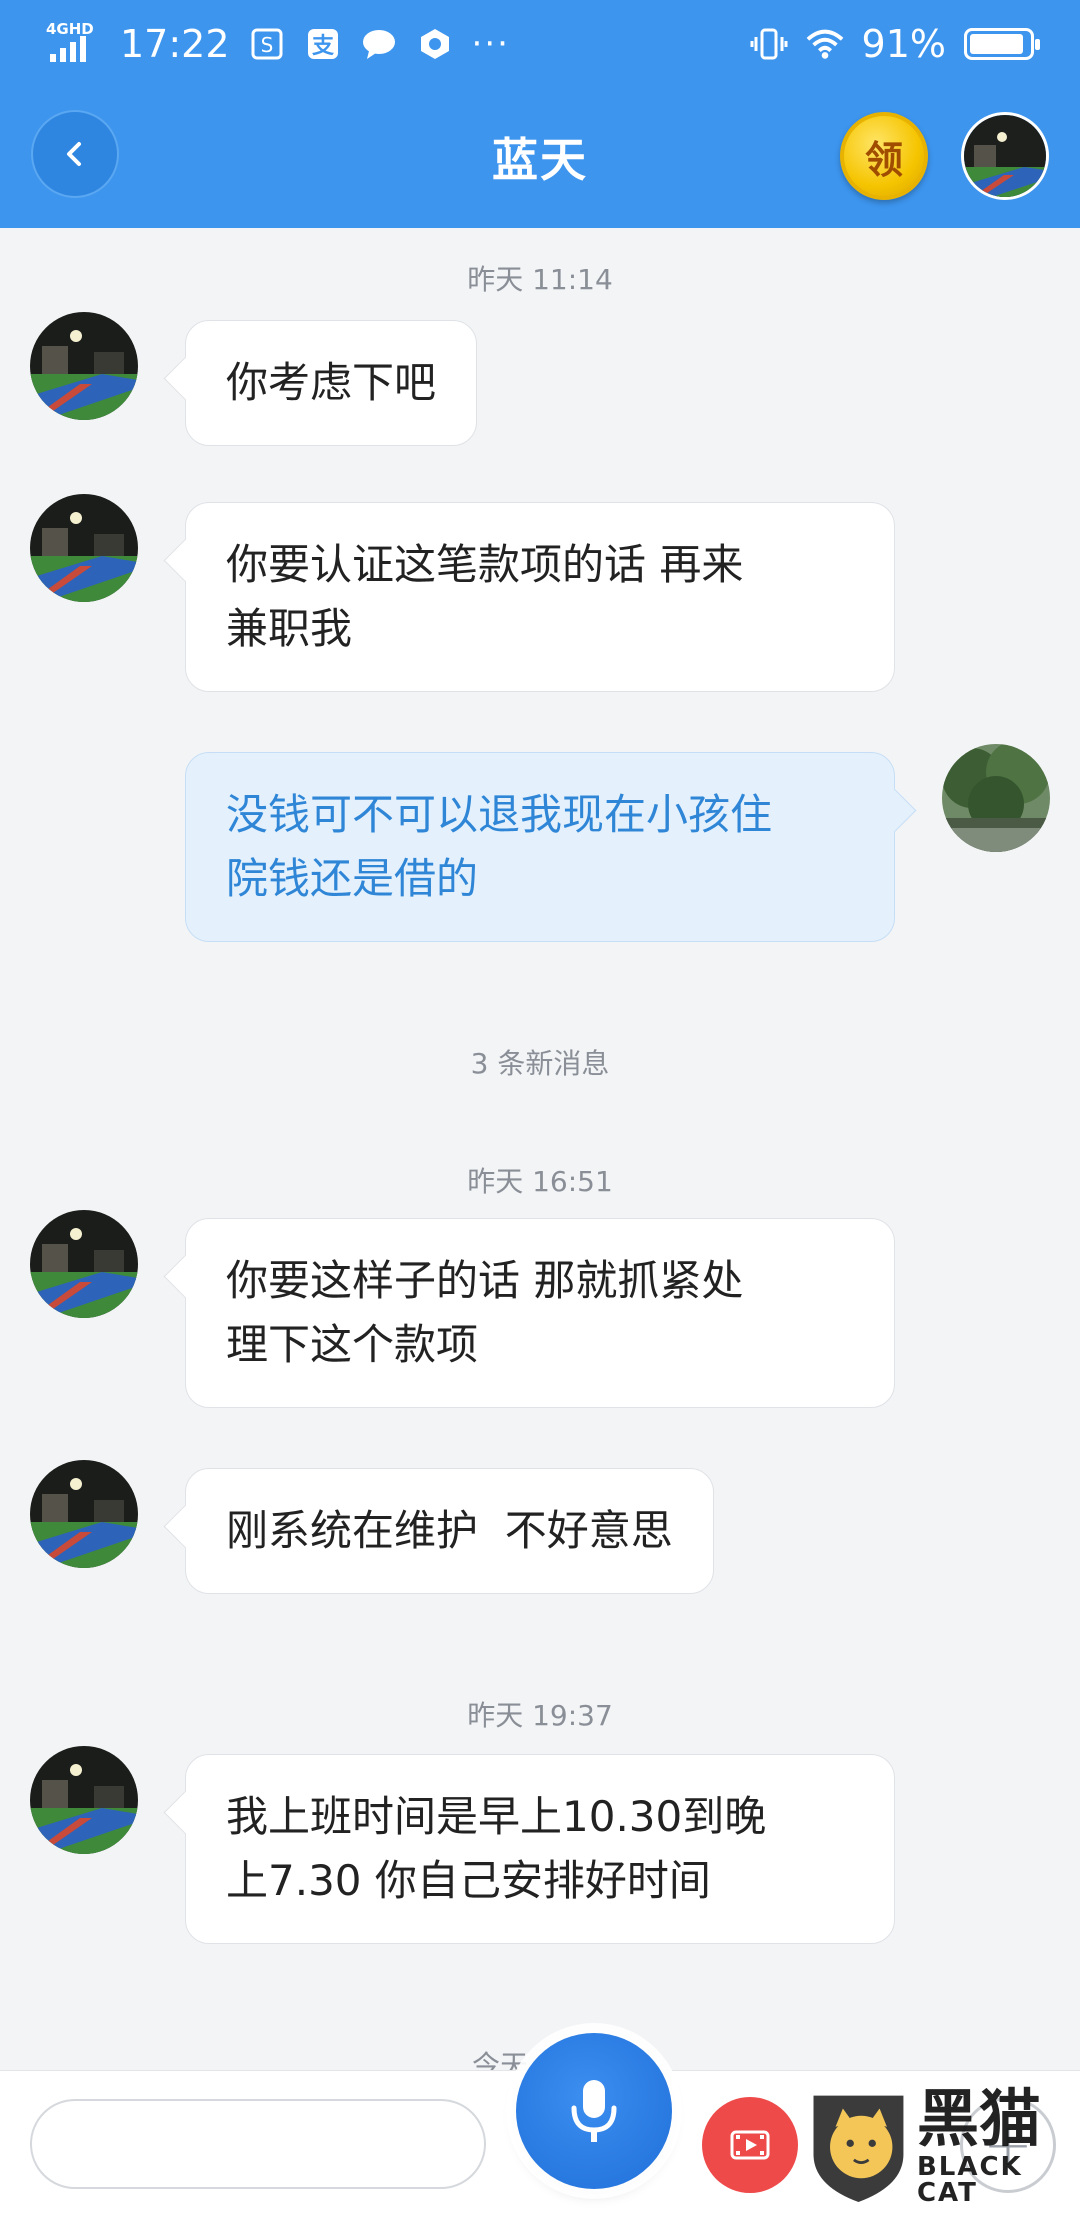 The width and height of the screenshot is (1080, 2214). Describe the element at coordinates (540, 847) in the screenshot. I see `sent-message-bubble: 没钱可不可以退我现在小孩住 院钱还是借的` at that location.